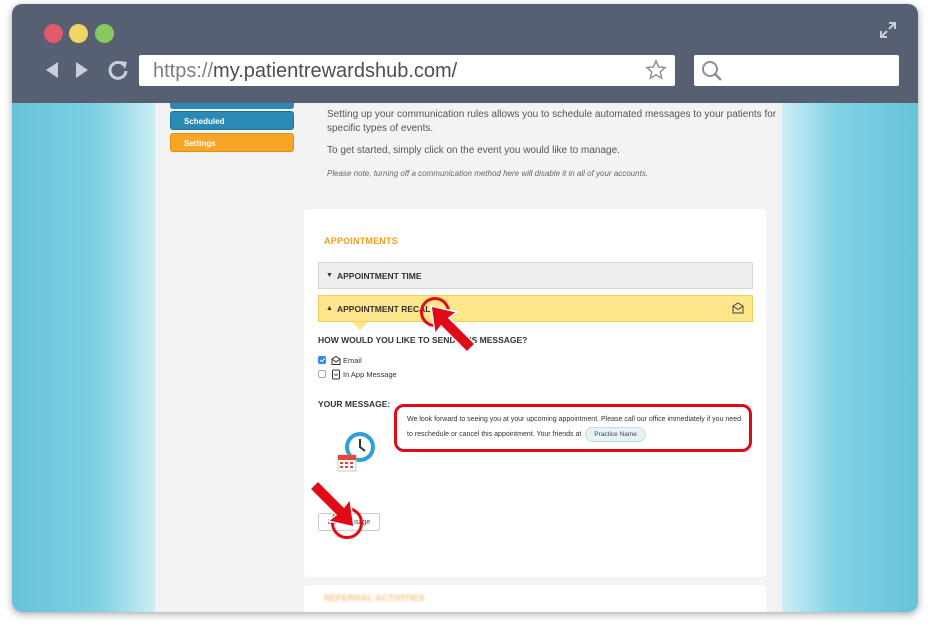 The height and width of the screenshot is (633, 930). Describe the element at coordinates (83, 357) in the screenshot. I see `background-left` at that location.